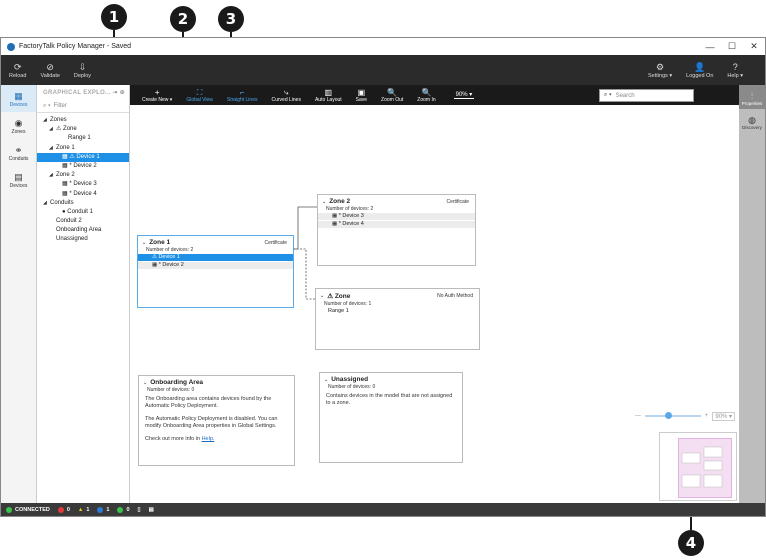 The height and width of the screenshot is (560, 766). What do you see at coordinates (83, 157) in the screenshot?
I see `tree-item: ▦ ⚠ Device 1` at bounding box center [83, 157].